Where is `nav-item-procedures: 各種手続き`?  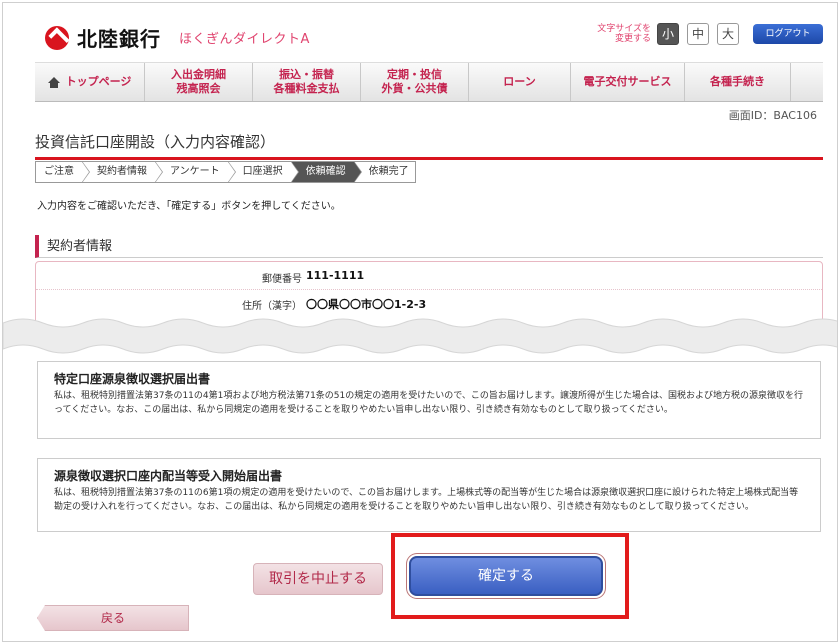
nav-item-procedures: 各種手続き is located at coordinates (738, 82).